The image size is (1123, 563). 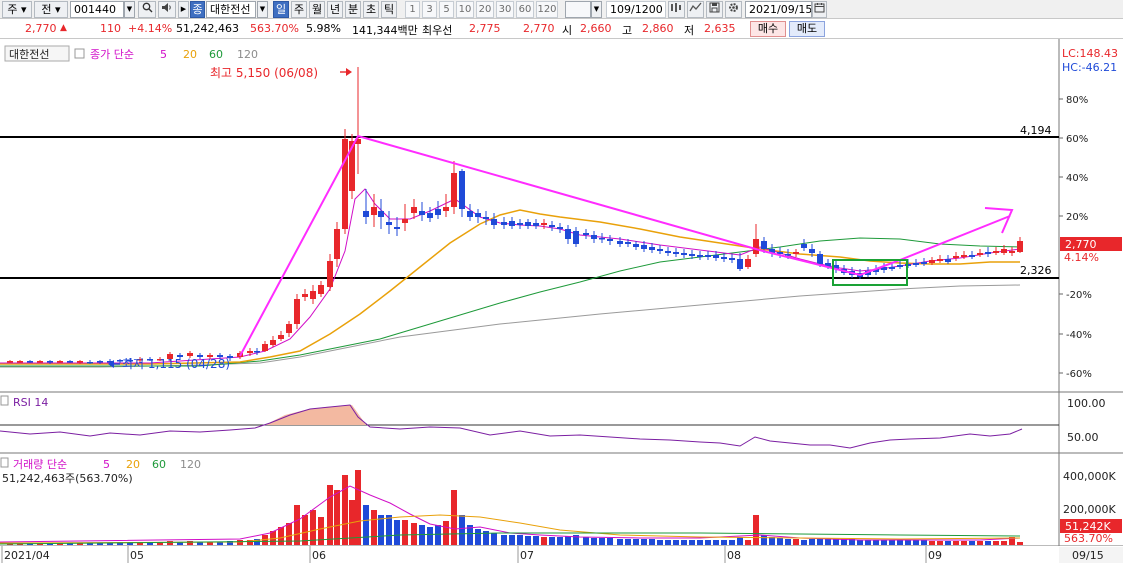 I want to click on interval-tab-0: 1, so click(x=412, y=9).